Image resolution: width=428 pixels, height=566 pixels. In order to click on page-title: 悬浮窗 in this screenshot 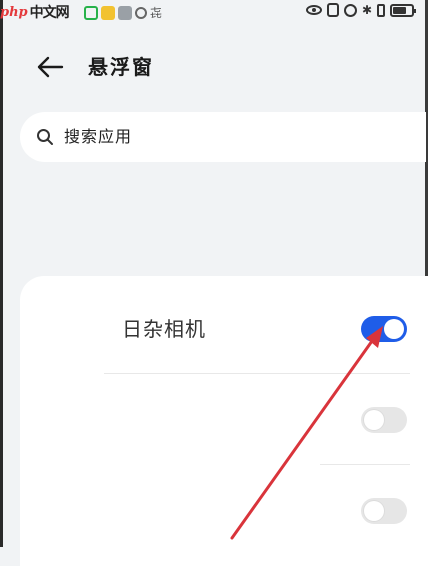, I will do `click(121, 67)`.